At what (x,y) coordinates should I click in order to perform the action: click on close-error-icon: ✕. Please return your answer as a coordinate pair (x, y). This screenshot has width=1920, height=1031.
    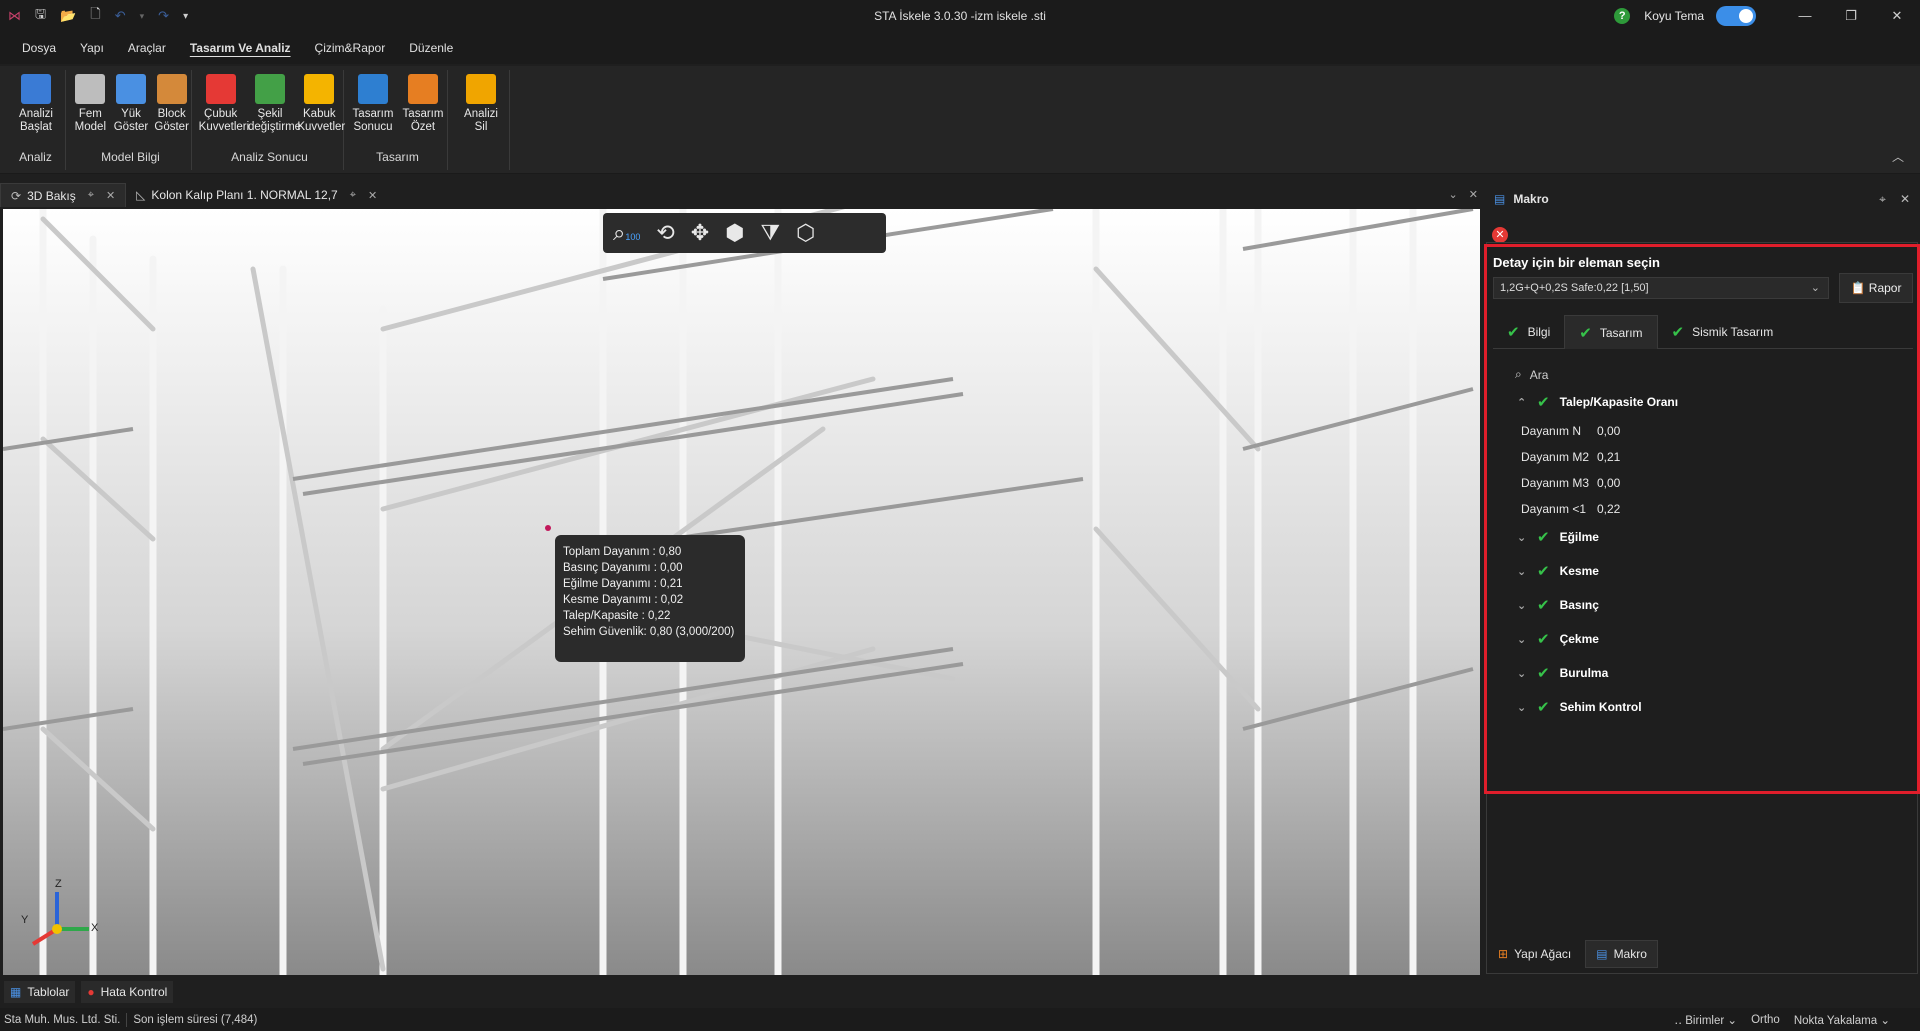
    Looking at the image, I should click on (1500, 235).